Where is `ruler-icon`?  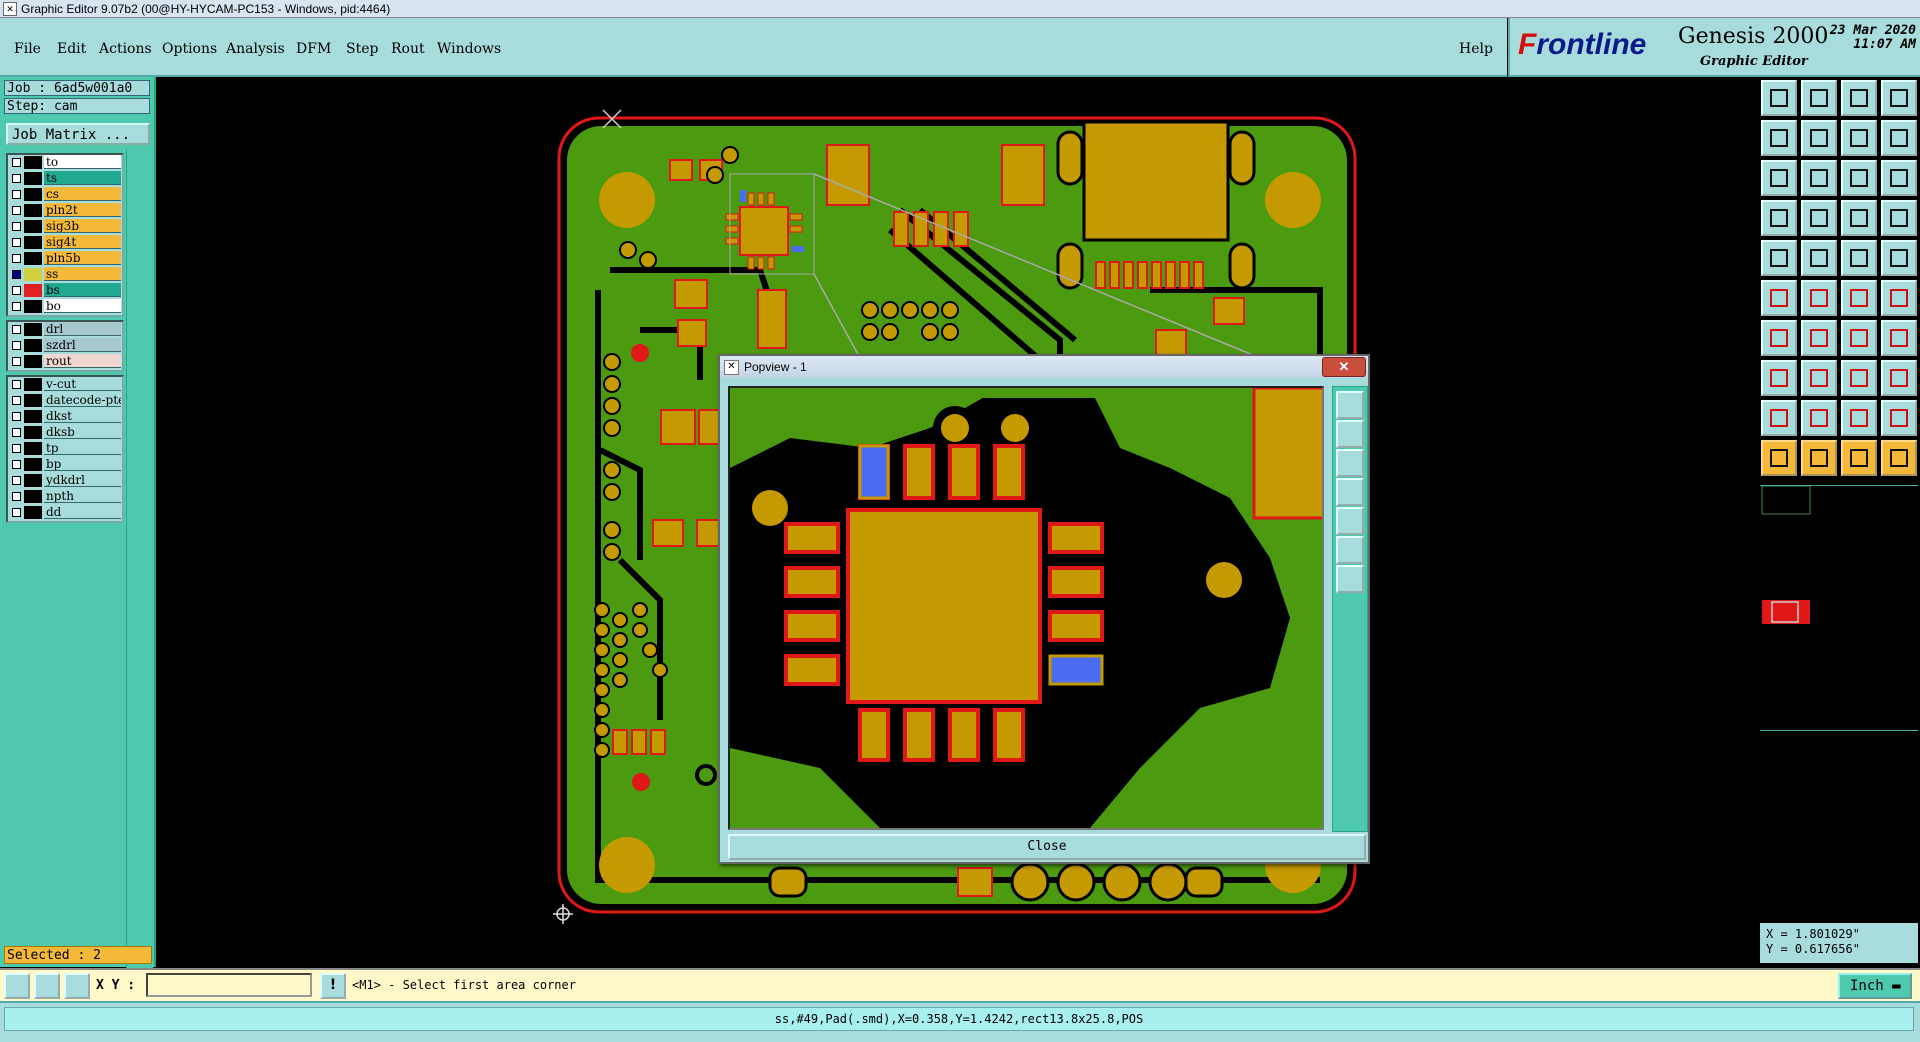
ruler-icon is located at coordinates (1859, 258).